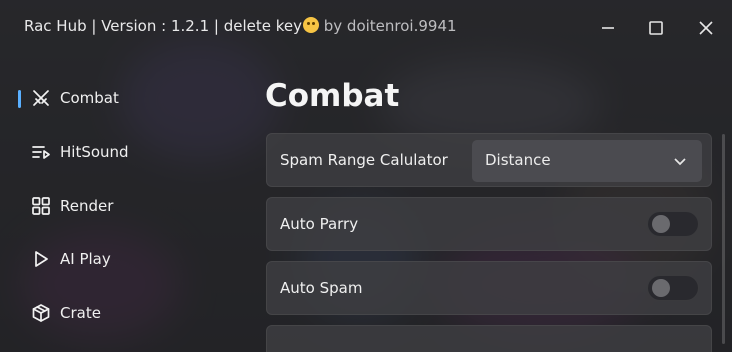  Describe the element at coordinates (673, 224) in the screenshot. I see `auto-parry-toggle` at that location.